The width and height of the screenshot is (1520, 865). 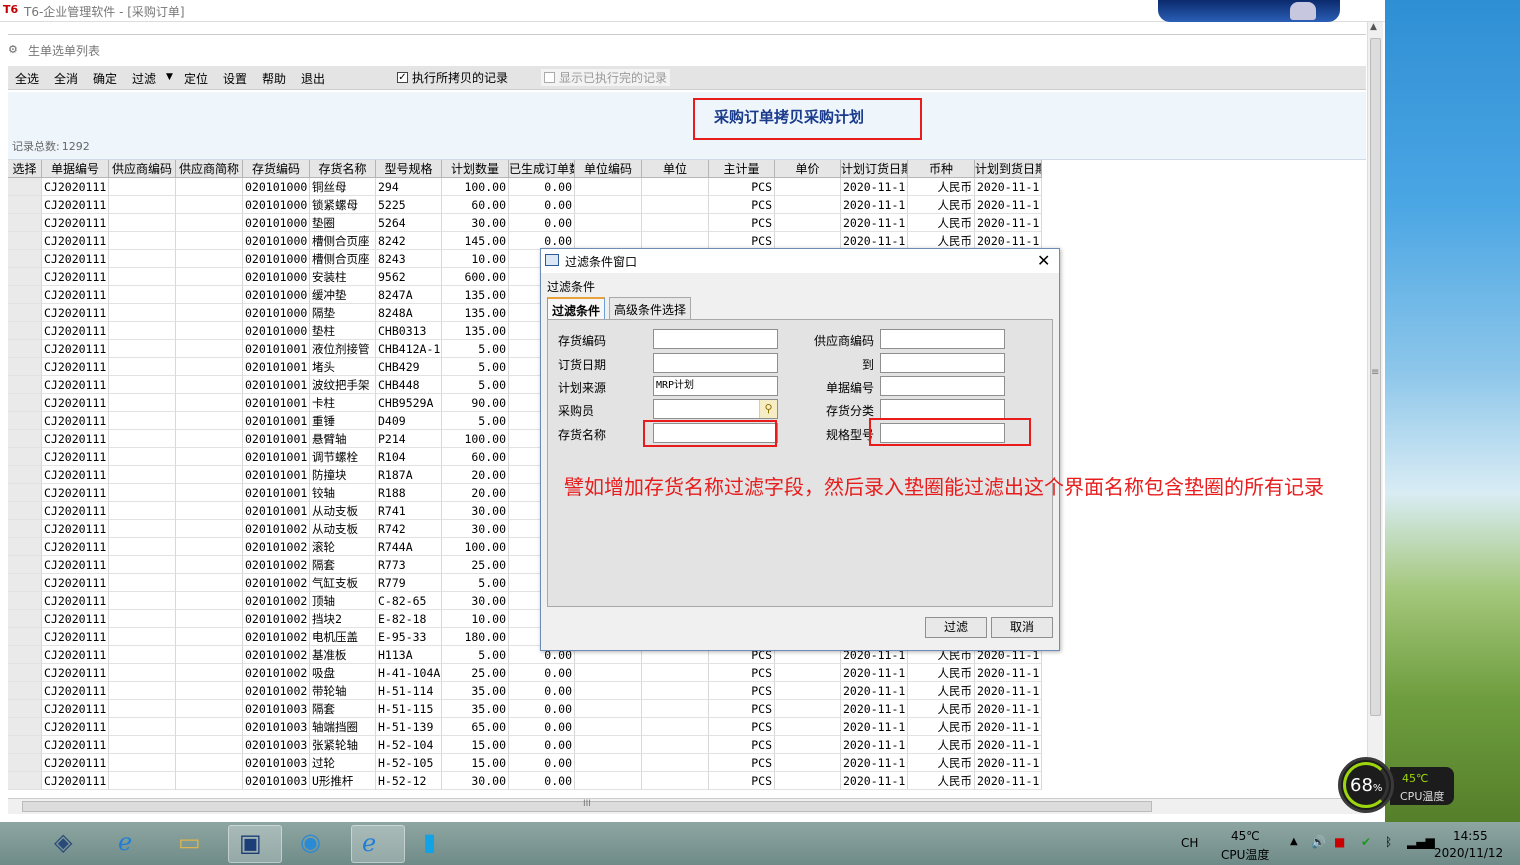 What do you see at coordinates (1366, 785) in the screenshot?
I see `cpu-usage-gauge: 68%` at bounding box center [1366, 785].